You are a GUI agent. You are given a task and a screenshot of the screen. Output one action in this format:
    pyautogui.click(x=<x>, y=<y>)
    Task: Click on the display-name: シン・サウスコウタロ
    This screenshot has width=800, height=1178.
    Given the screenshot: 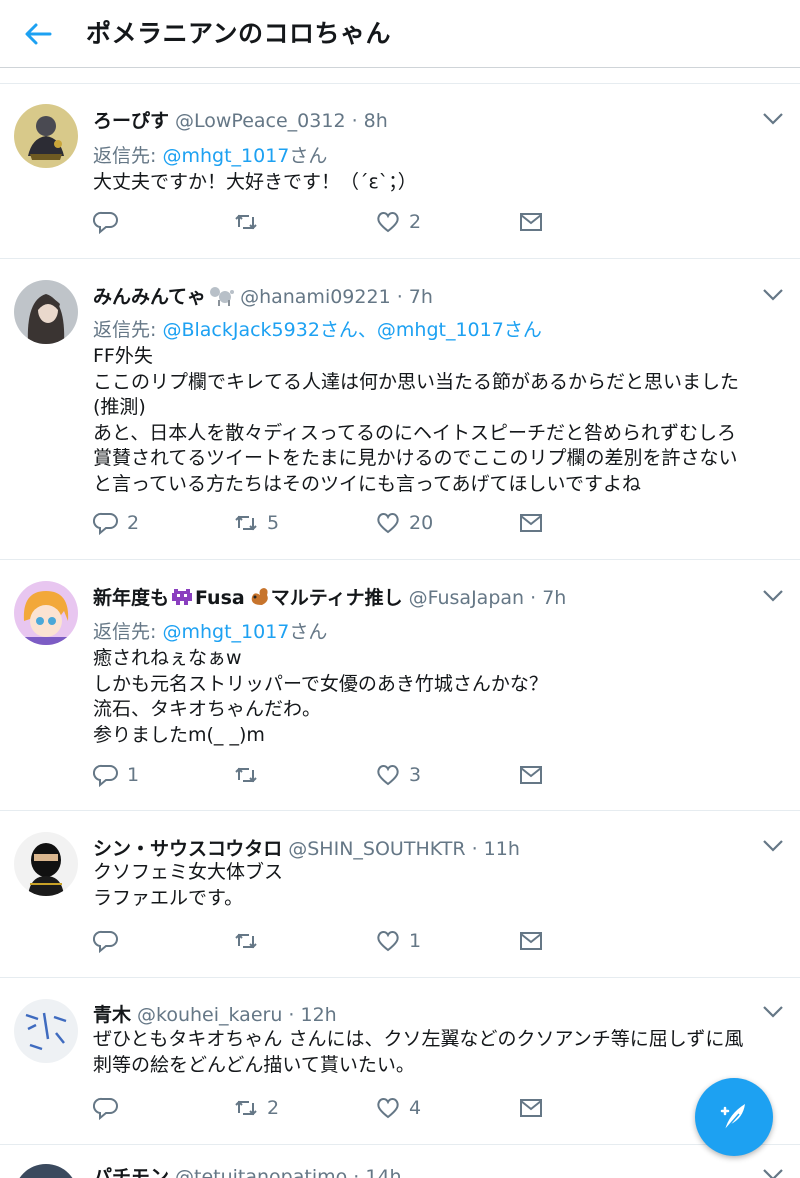 What is the action you would take?
    pyautogui.click(x=187, y=849)
    